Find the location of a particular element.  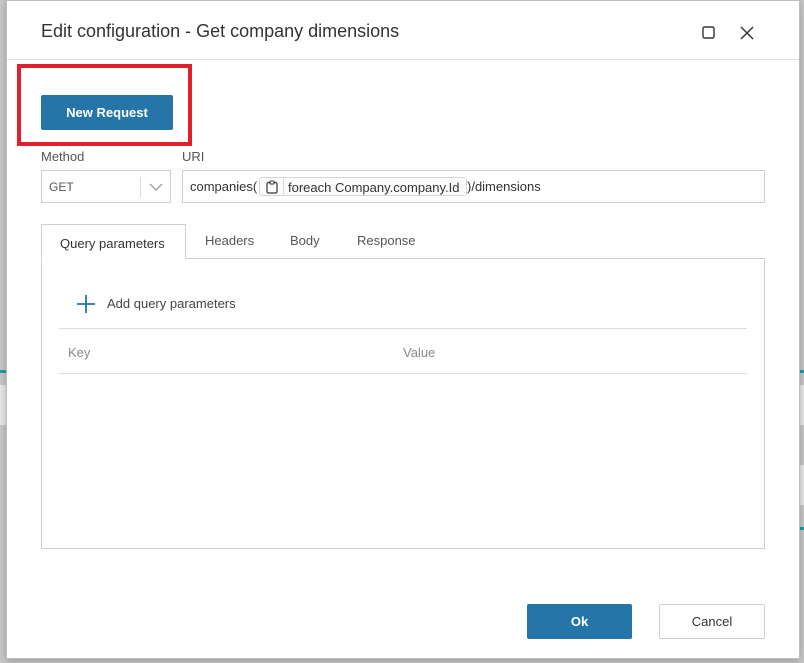

tab-label: Body is located at coordinates (305, 240).